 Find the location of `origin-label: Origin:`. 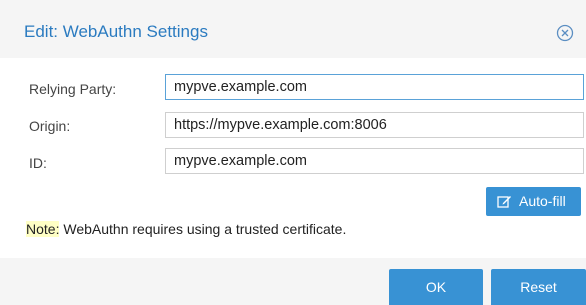

origin-label: Origin: is located at coordinates (50, 126).